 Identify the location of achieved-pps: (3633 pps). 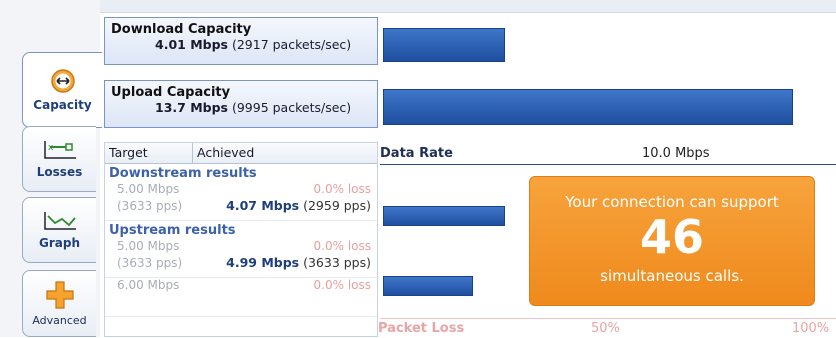
(337, 262).